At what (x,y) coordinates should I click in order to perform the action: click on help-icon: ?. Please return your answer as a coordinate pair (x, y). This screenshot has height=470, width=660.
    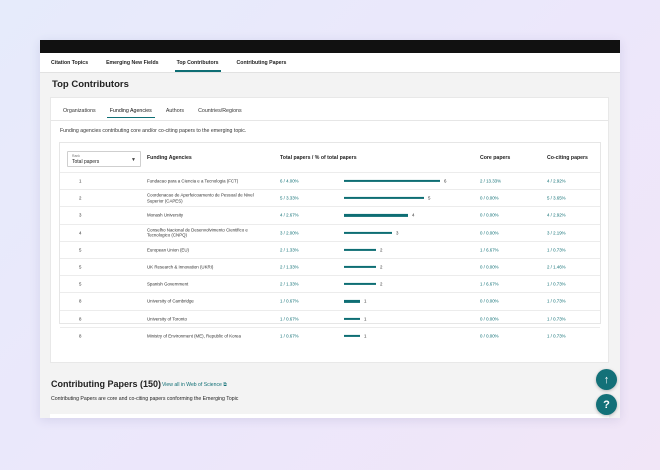
    Looking at the image, I should click on (606, 404).